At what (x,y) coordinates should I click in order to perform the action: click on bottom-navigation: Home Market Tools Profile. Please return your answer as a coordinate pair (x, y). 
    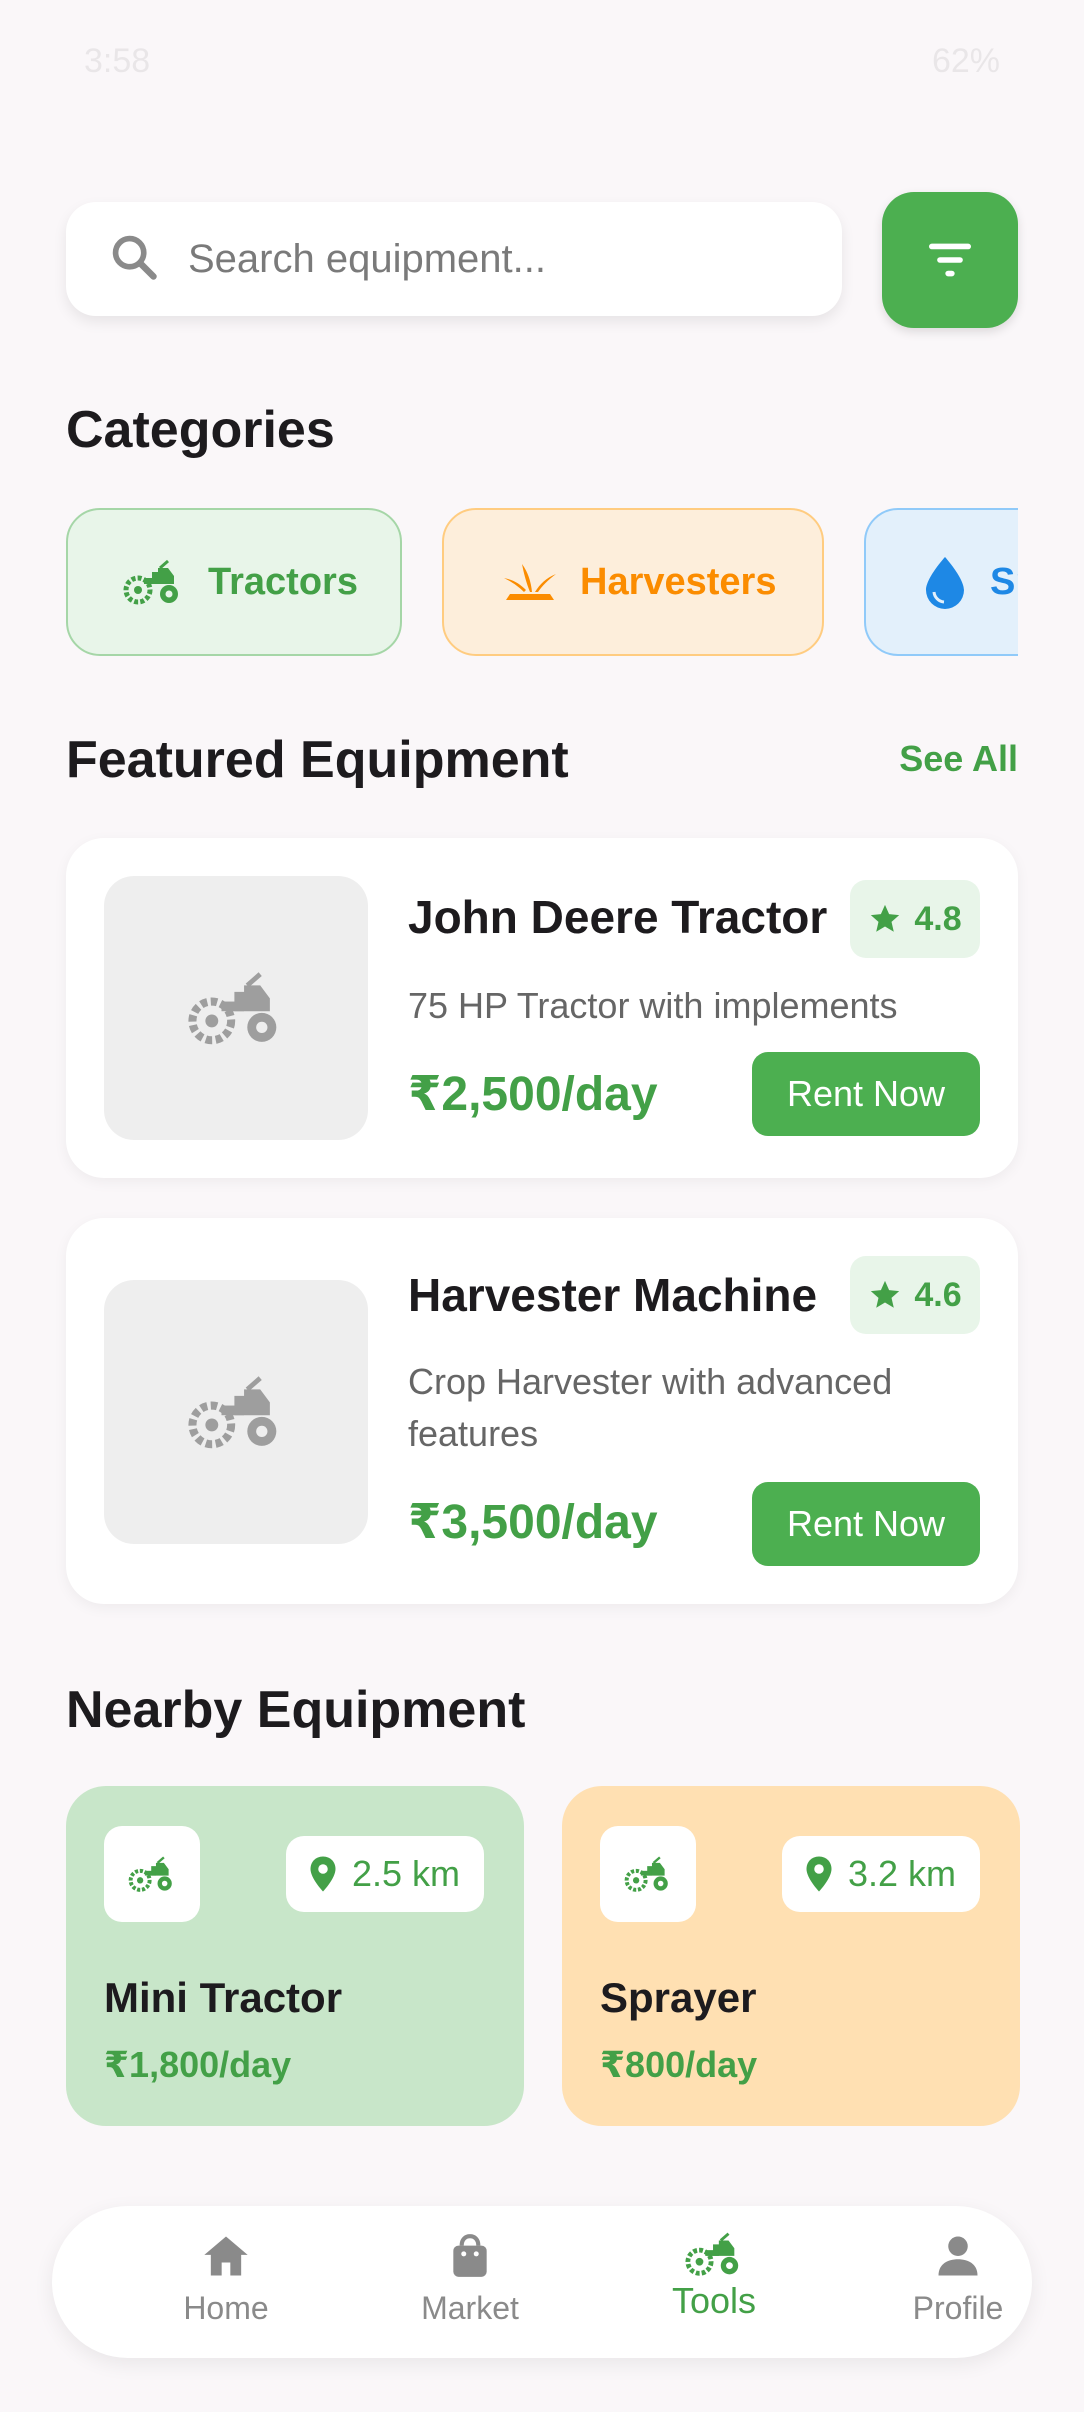
    Looking at the image, I should click on (542, 2282).